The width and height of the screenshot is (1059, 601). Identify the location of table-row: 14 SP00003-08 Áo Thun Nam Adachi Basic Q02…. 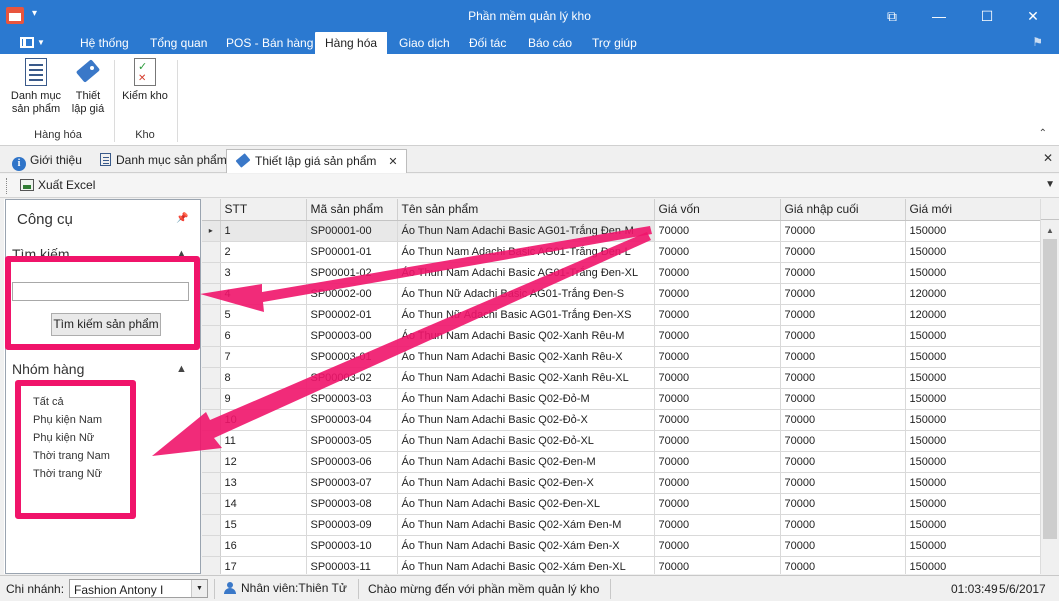
(621, 504).